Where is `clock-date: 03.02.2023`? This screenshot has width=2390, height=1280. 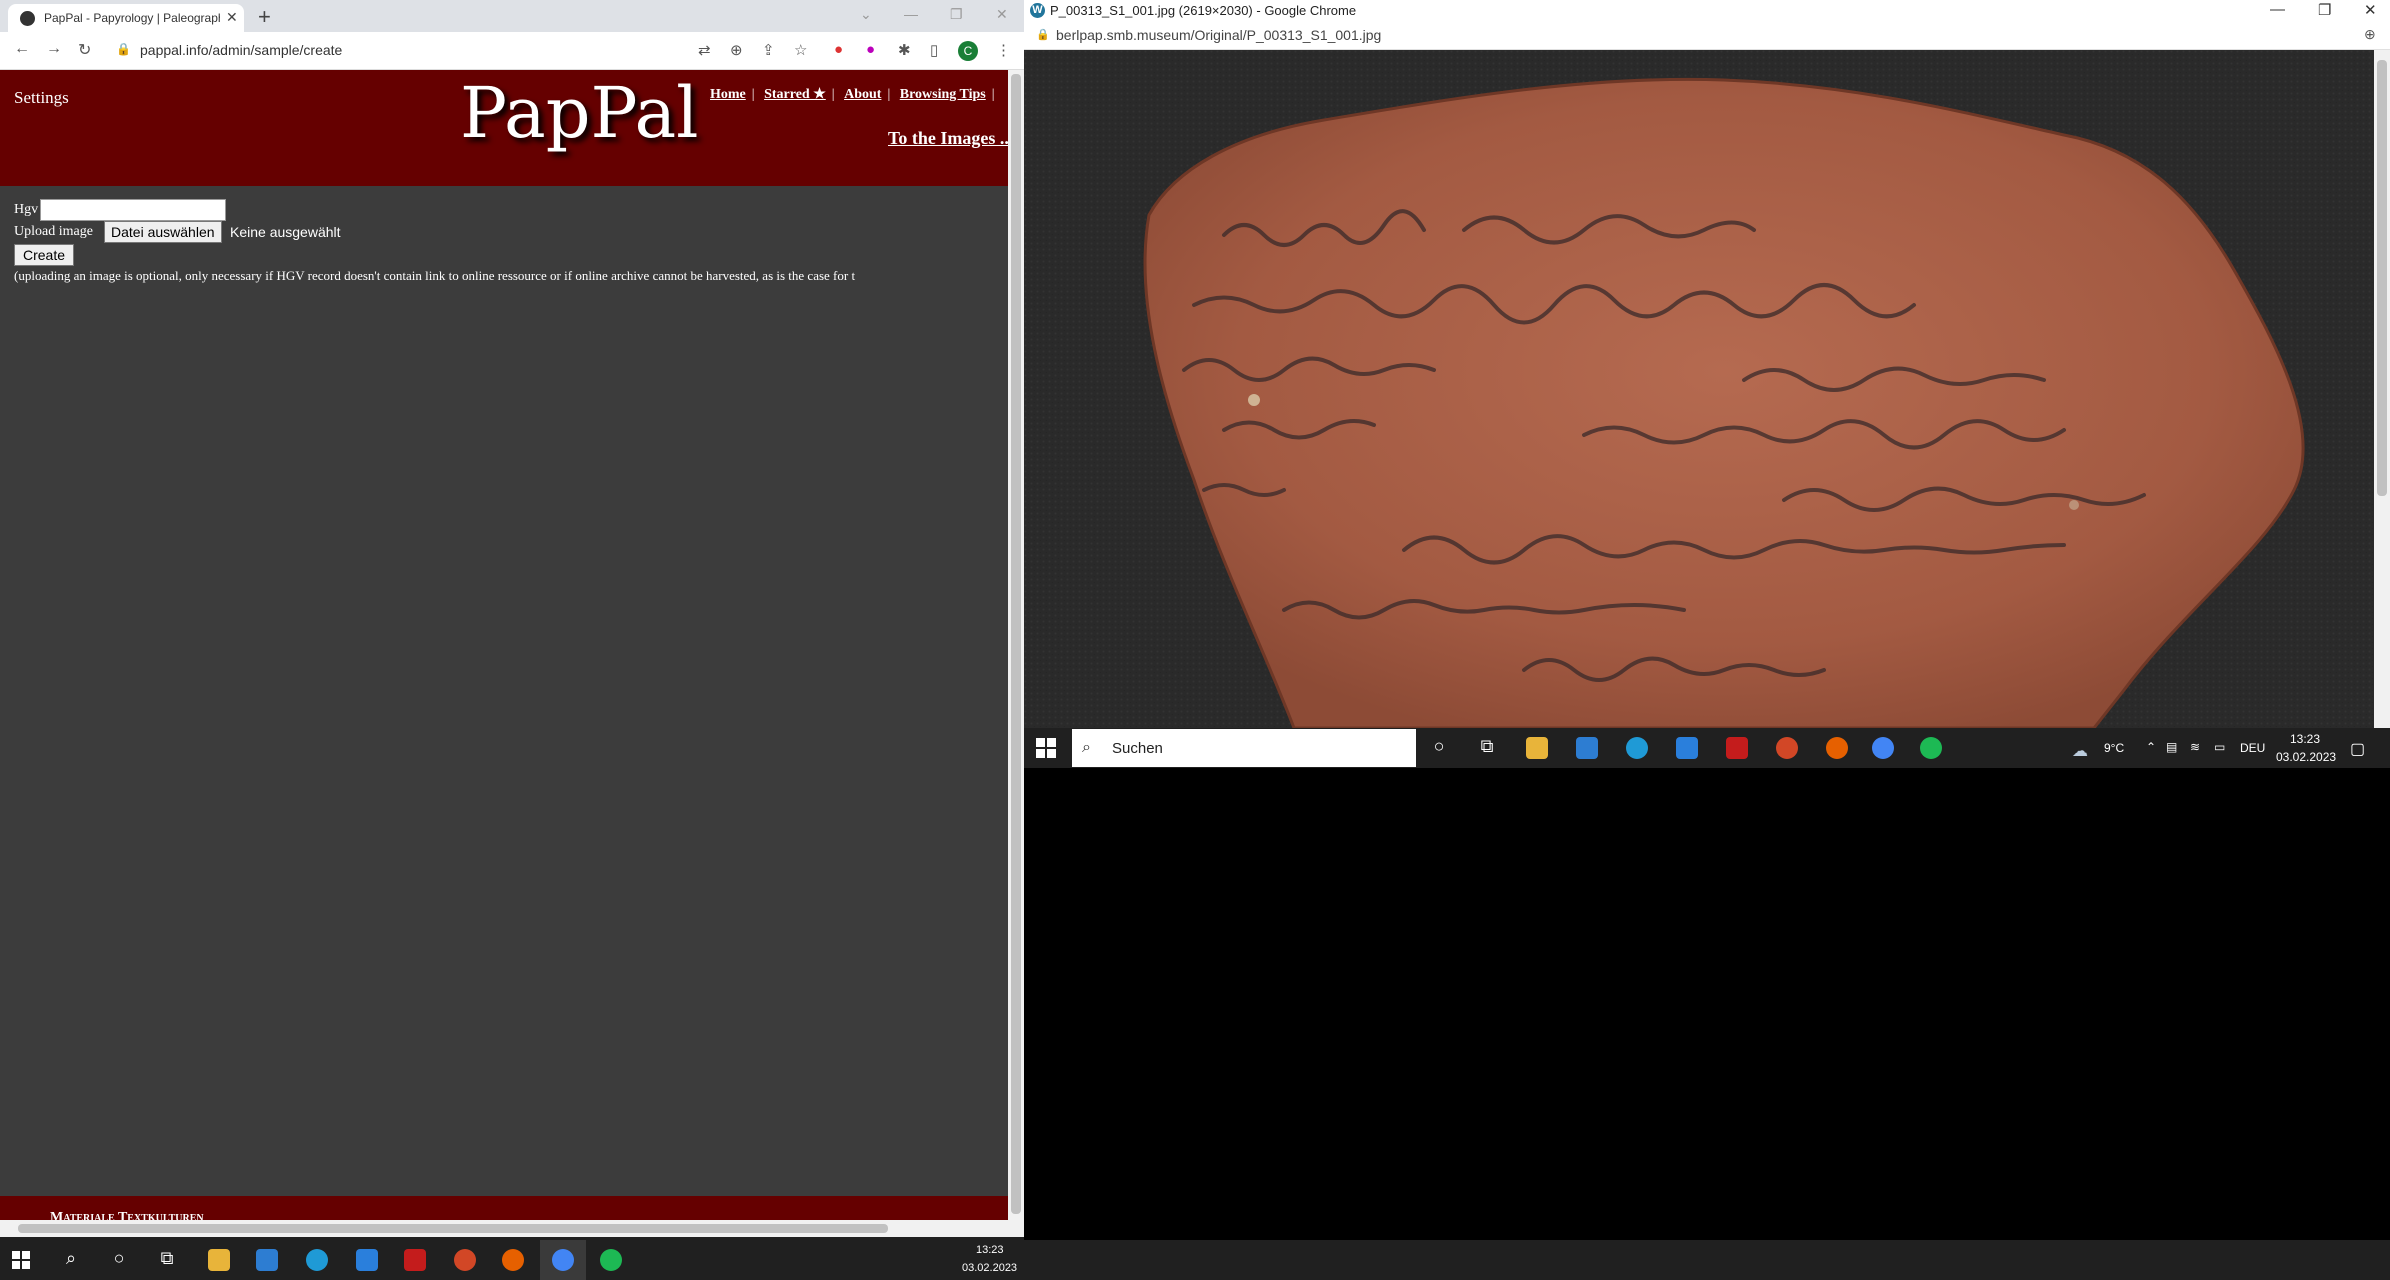 clock-date: 03.02.2023 is located at coordinates (2306, 757).